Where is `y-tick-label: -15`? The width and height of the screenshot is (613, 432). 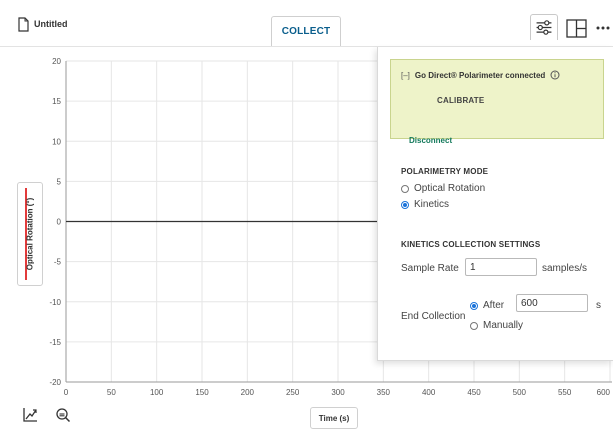
y-tick-label: -15 is located at coordinates (55, 342).